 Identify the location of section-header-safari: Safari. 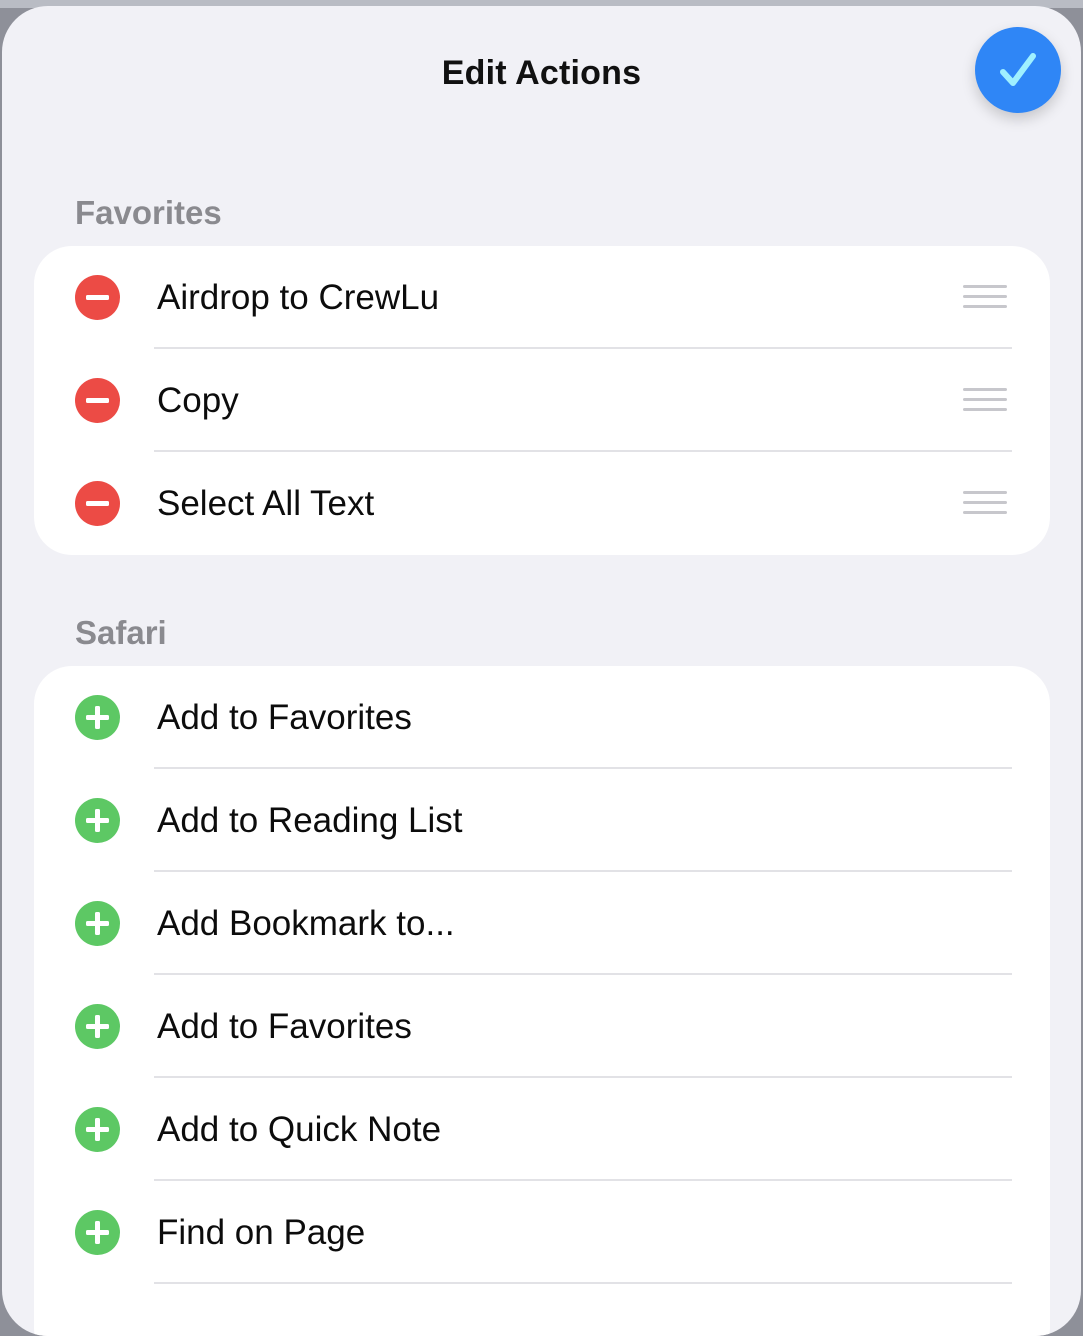
(121, 632).